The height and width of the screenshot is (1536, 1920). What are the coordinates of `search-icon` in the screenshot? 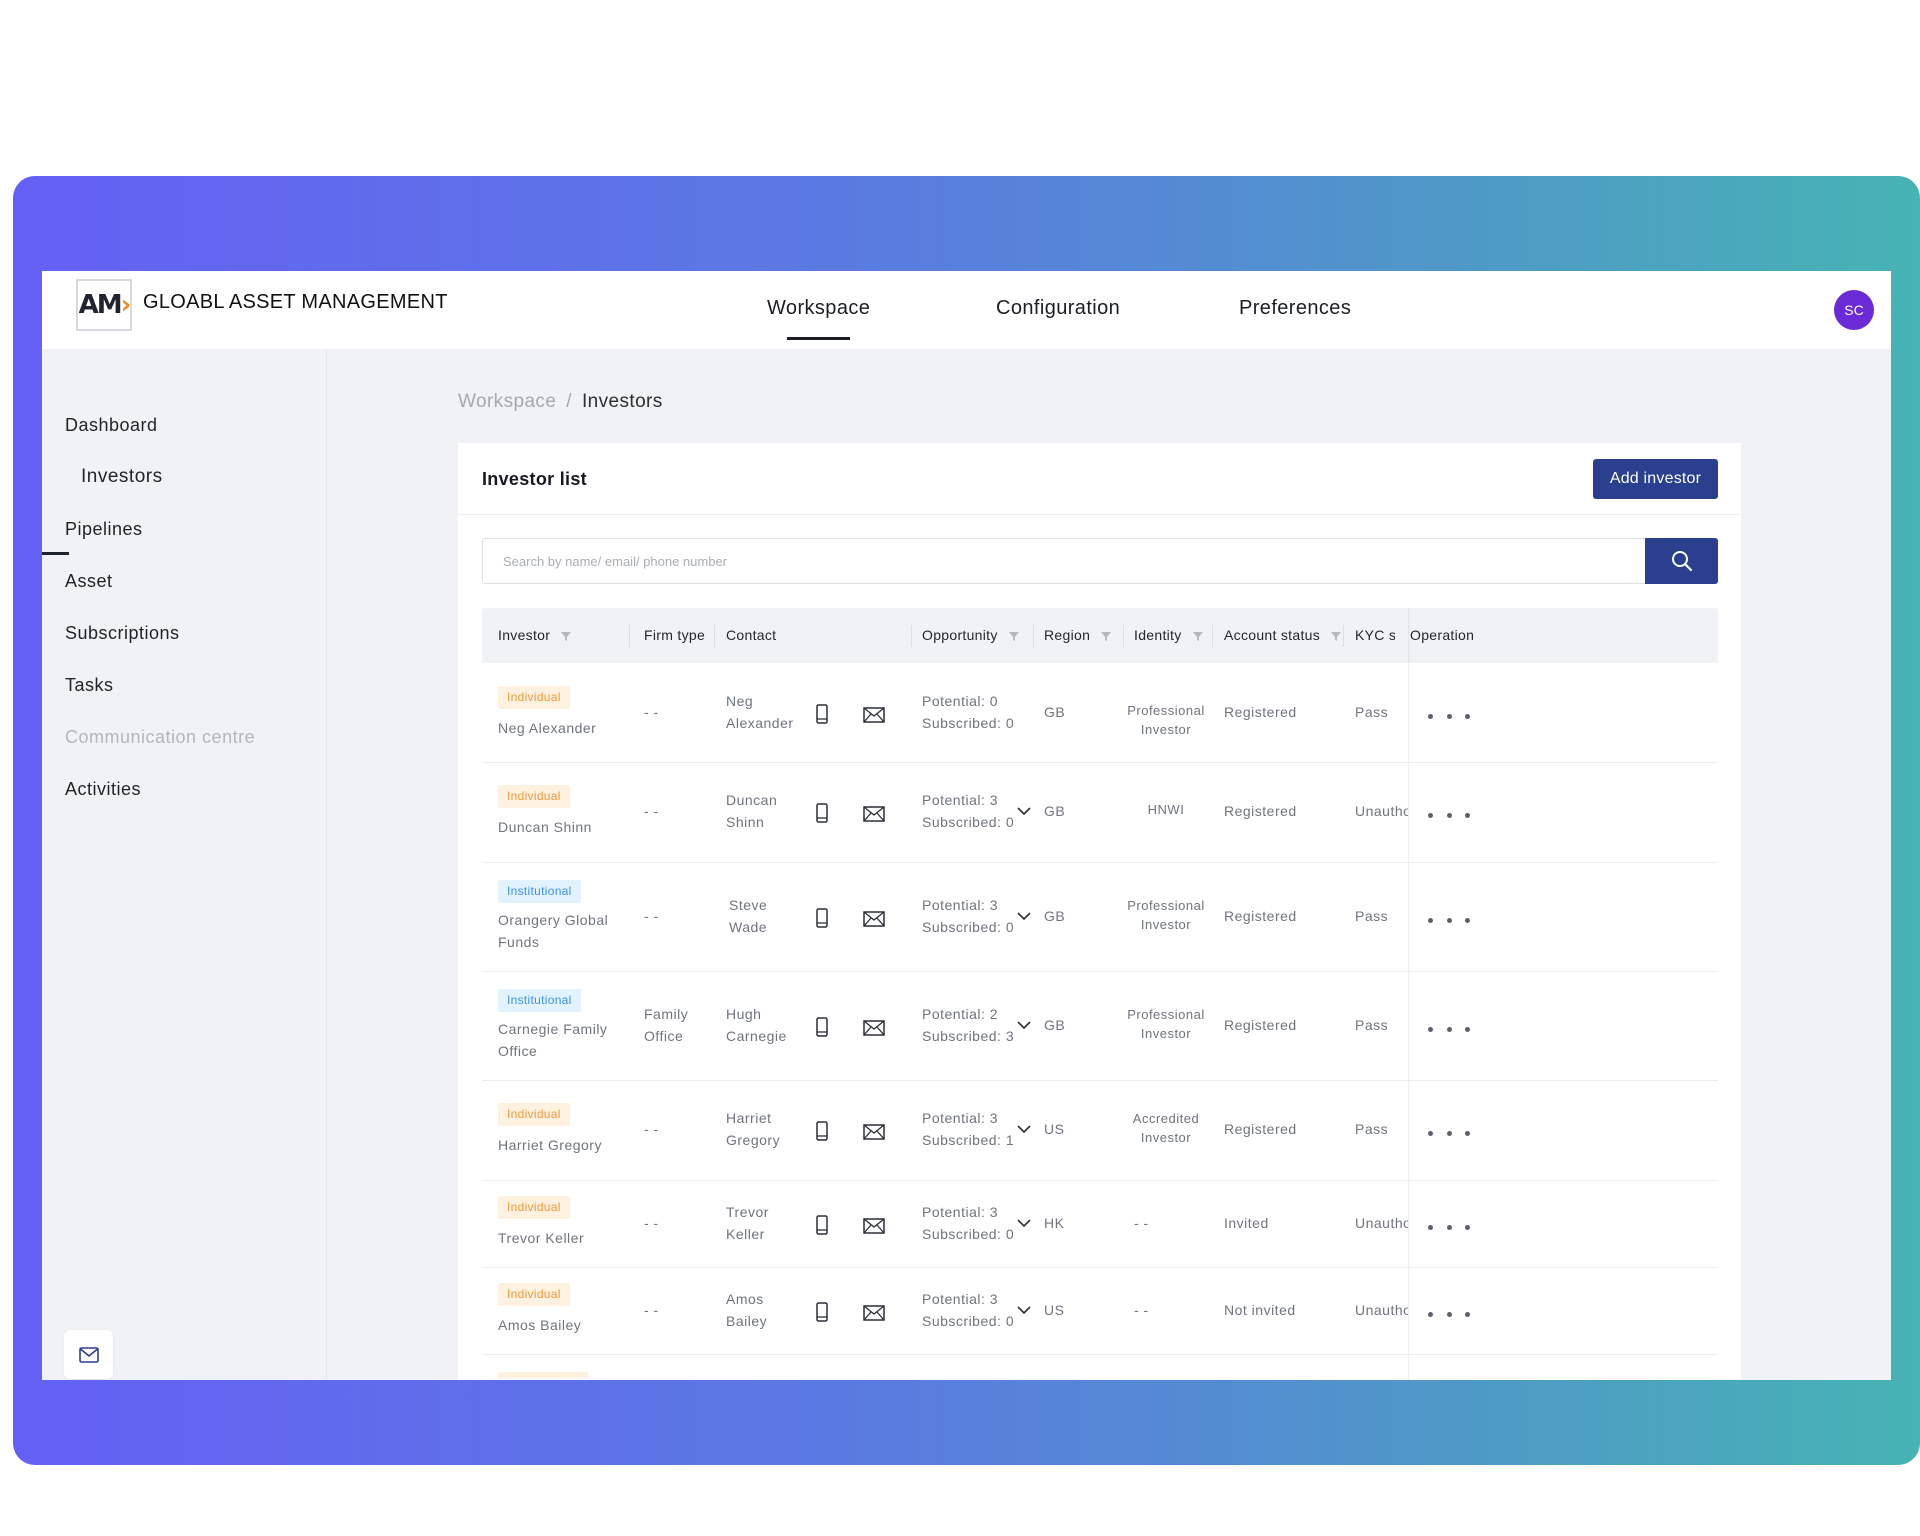 It's located at (1681, 561).